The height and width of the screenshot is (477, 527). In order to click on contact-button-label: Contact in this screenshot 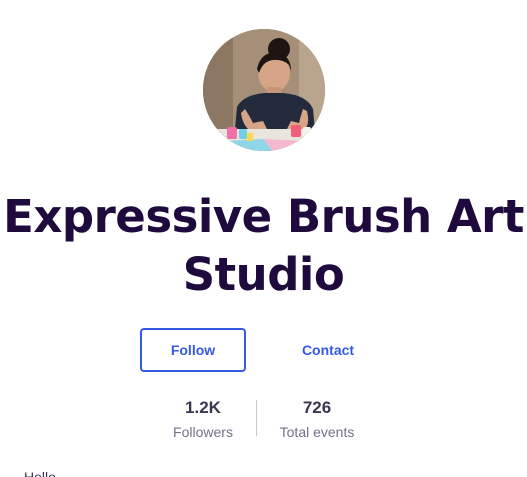, I will do `click(328, 350)`.